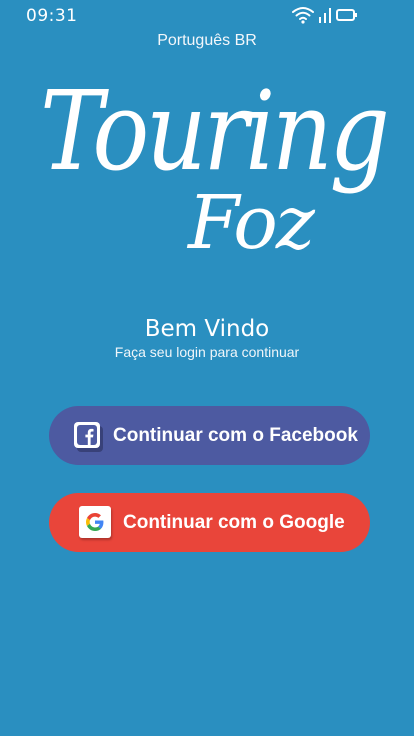 The image size is (414, 736). I want to click on facebook-login-button: Continuar com o Facebook, so click(209, 435).